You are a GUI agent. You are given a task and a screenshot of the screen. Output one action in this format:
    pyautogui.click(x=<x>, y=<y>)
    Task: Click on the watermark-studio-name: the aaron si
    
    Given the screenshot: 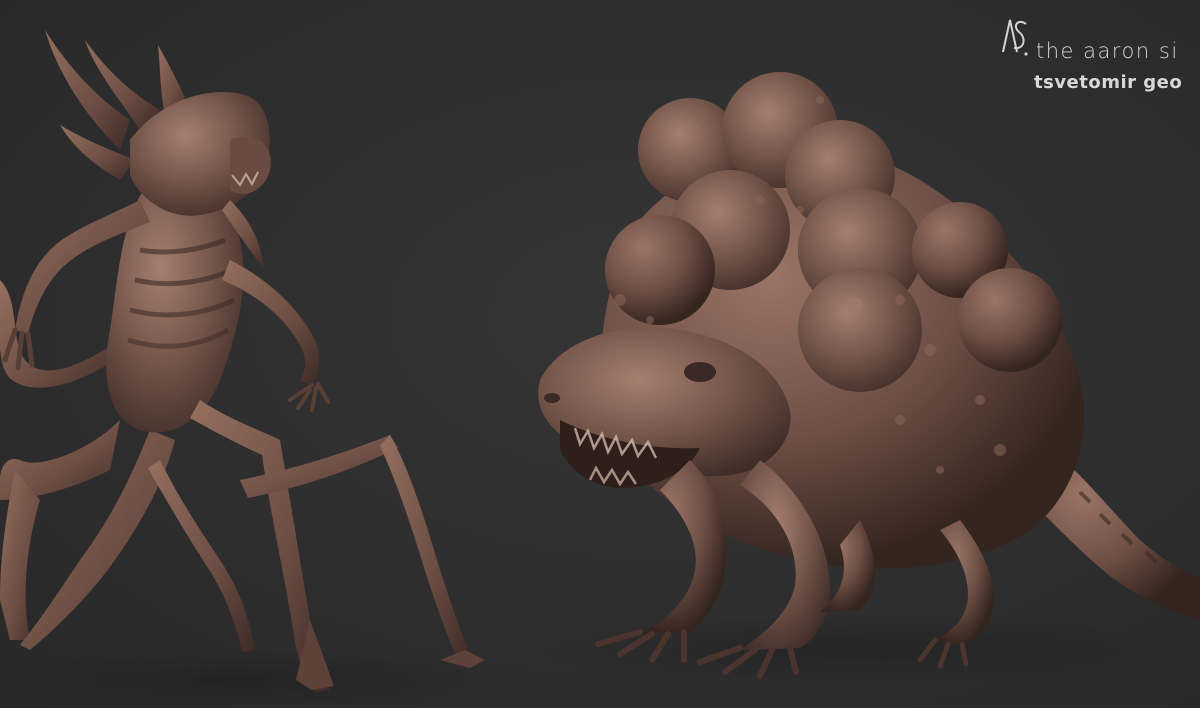 What is the action you would take?
    pyautogui.click(x=1107, y=51)
    